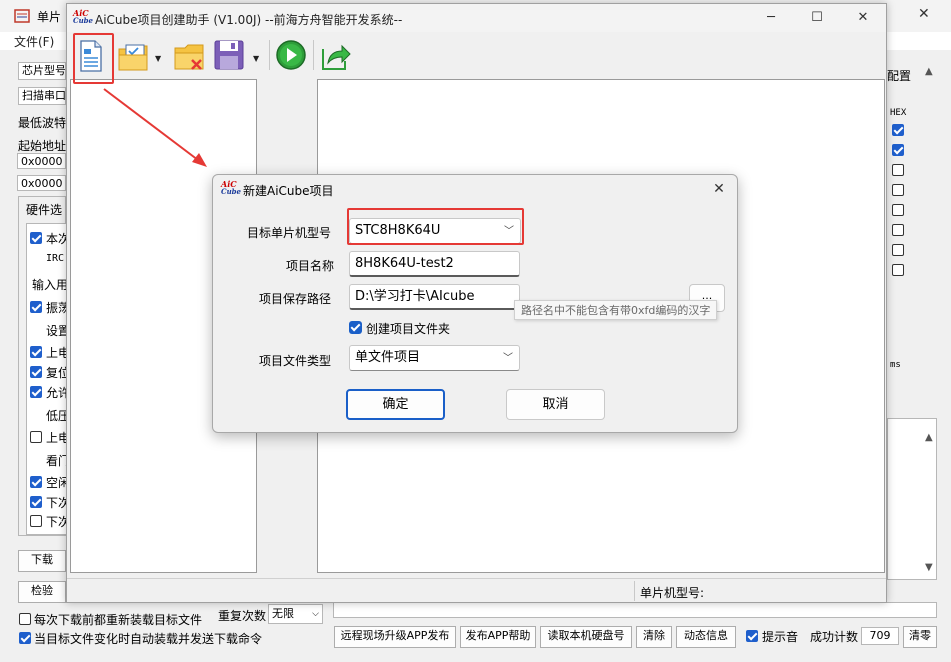 Image resolution: width=951 pixels, height=662 pixels. Describe the element at coordinates (310, 266) in the screenshot. I see `project-name-label: 项目名称` at that location.